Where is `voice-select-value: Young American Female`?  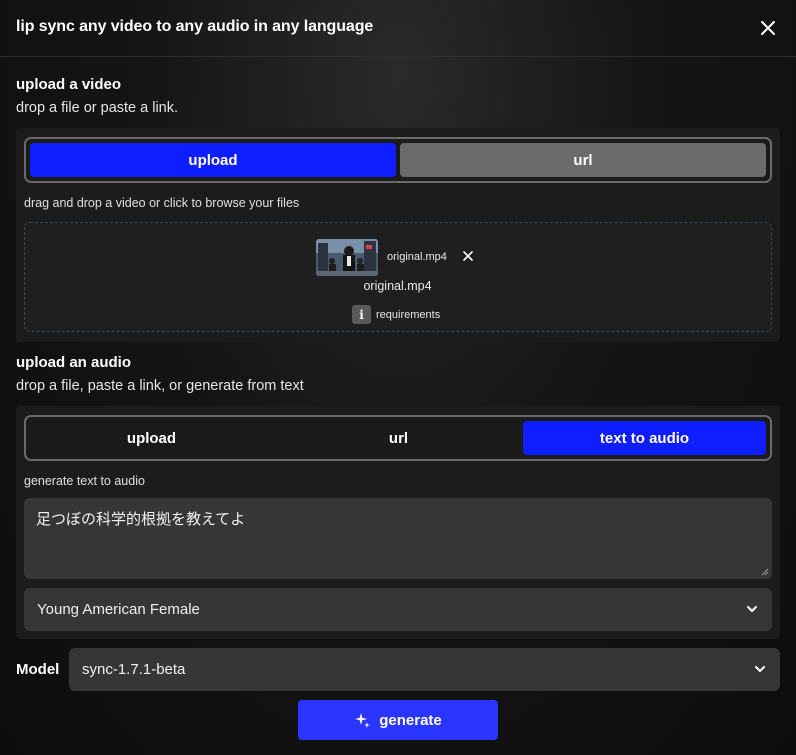 voice-select-value: Young American Female is located at coordinates (118, 609).